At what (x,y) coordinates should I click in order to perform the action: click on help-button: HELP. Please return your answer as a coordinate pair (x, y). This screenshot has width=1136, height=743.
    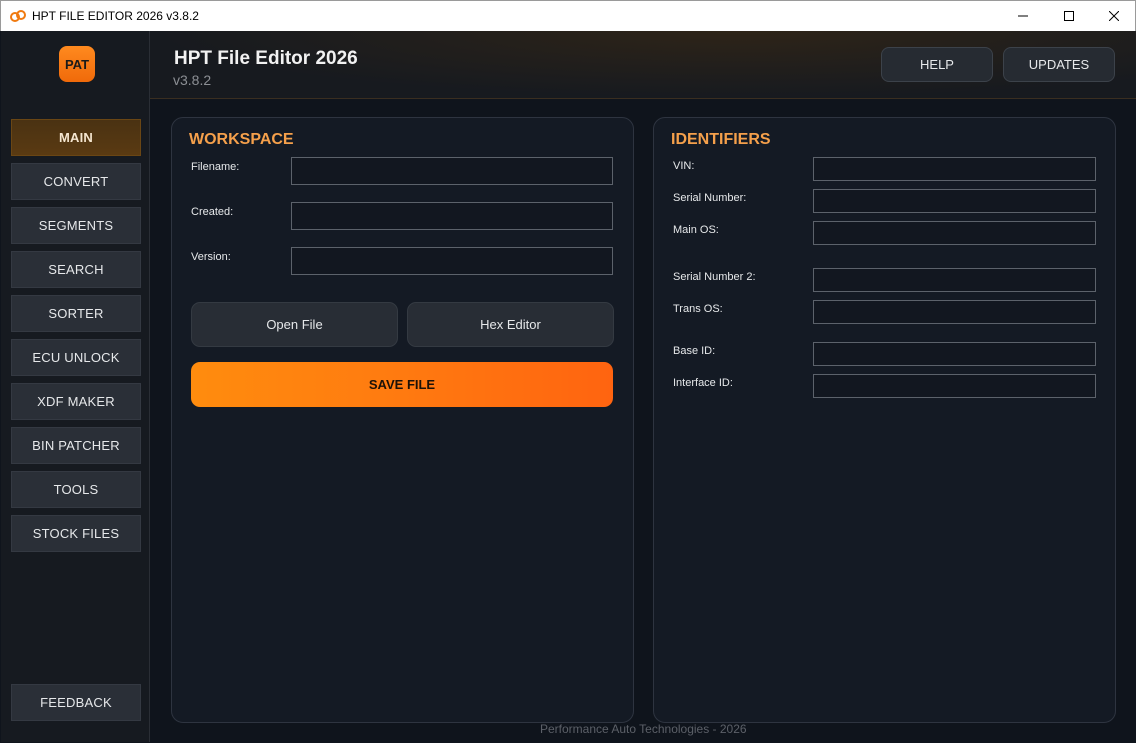
    Looking at the image, I should click on (937, 64).